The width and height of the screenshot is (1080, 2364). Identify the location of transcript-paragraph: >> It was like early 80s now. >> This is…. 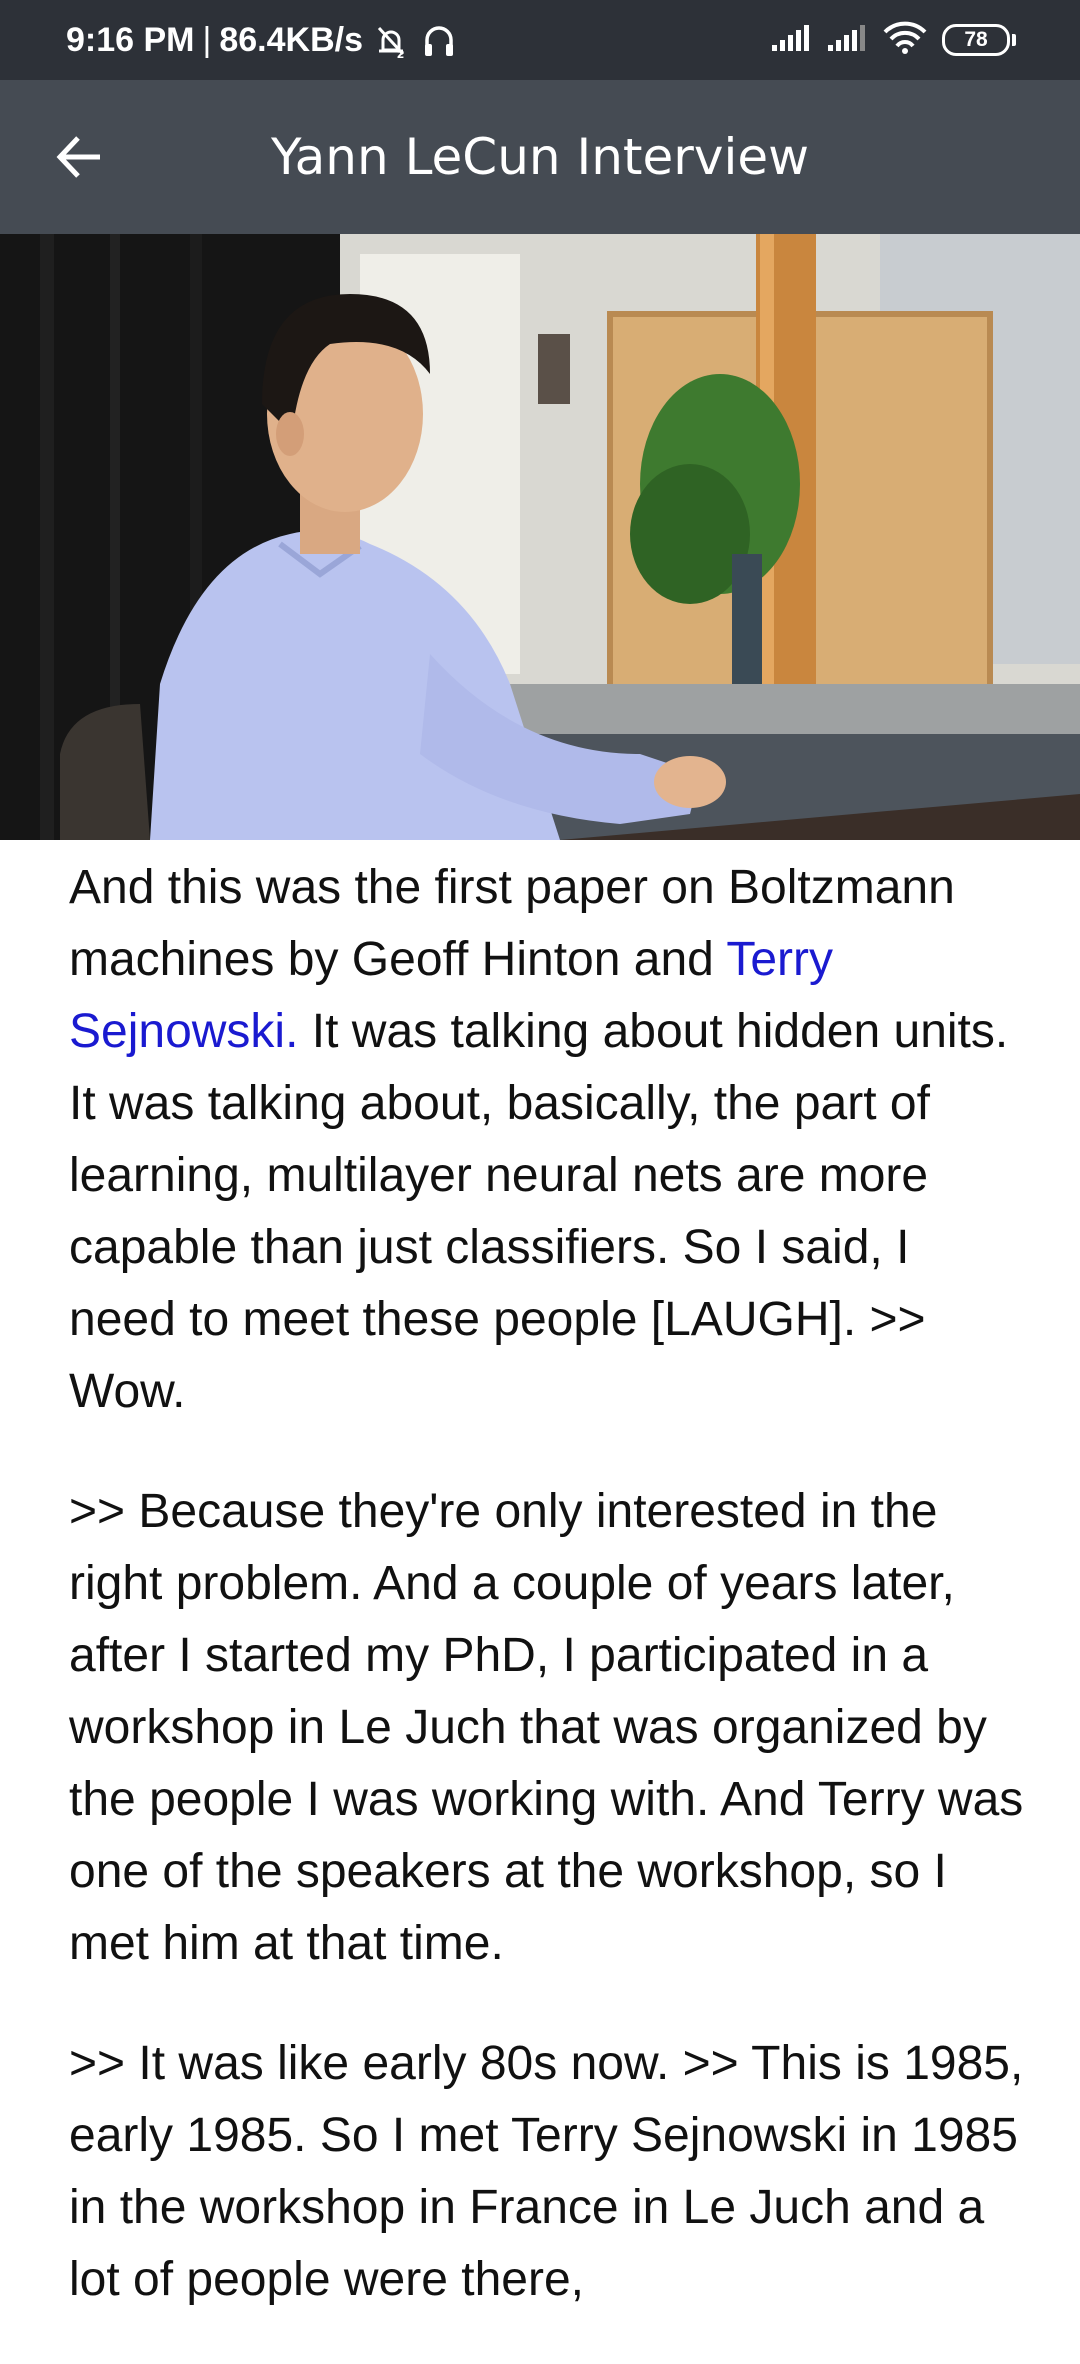
(546, 2171).